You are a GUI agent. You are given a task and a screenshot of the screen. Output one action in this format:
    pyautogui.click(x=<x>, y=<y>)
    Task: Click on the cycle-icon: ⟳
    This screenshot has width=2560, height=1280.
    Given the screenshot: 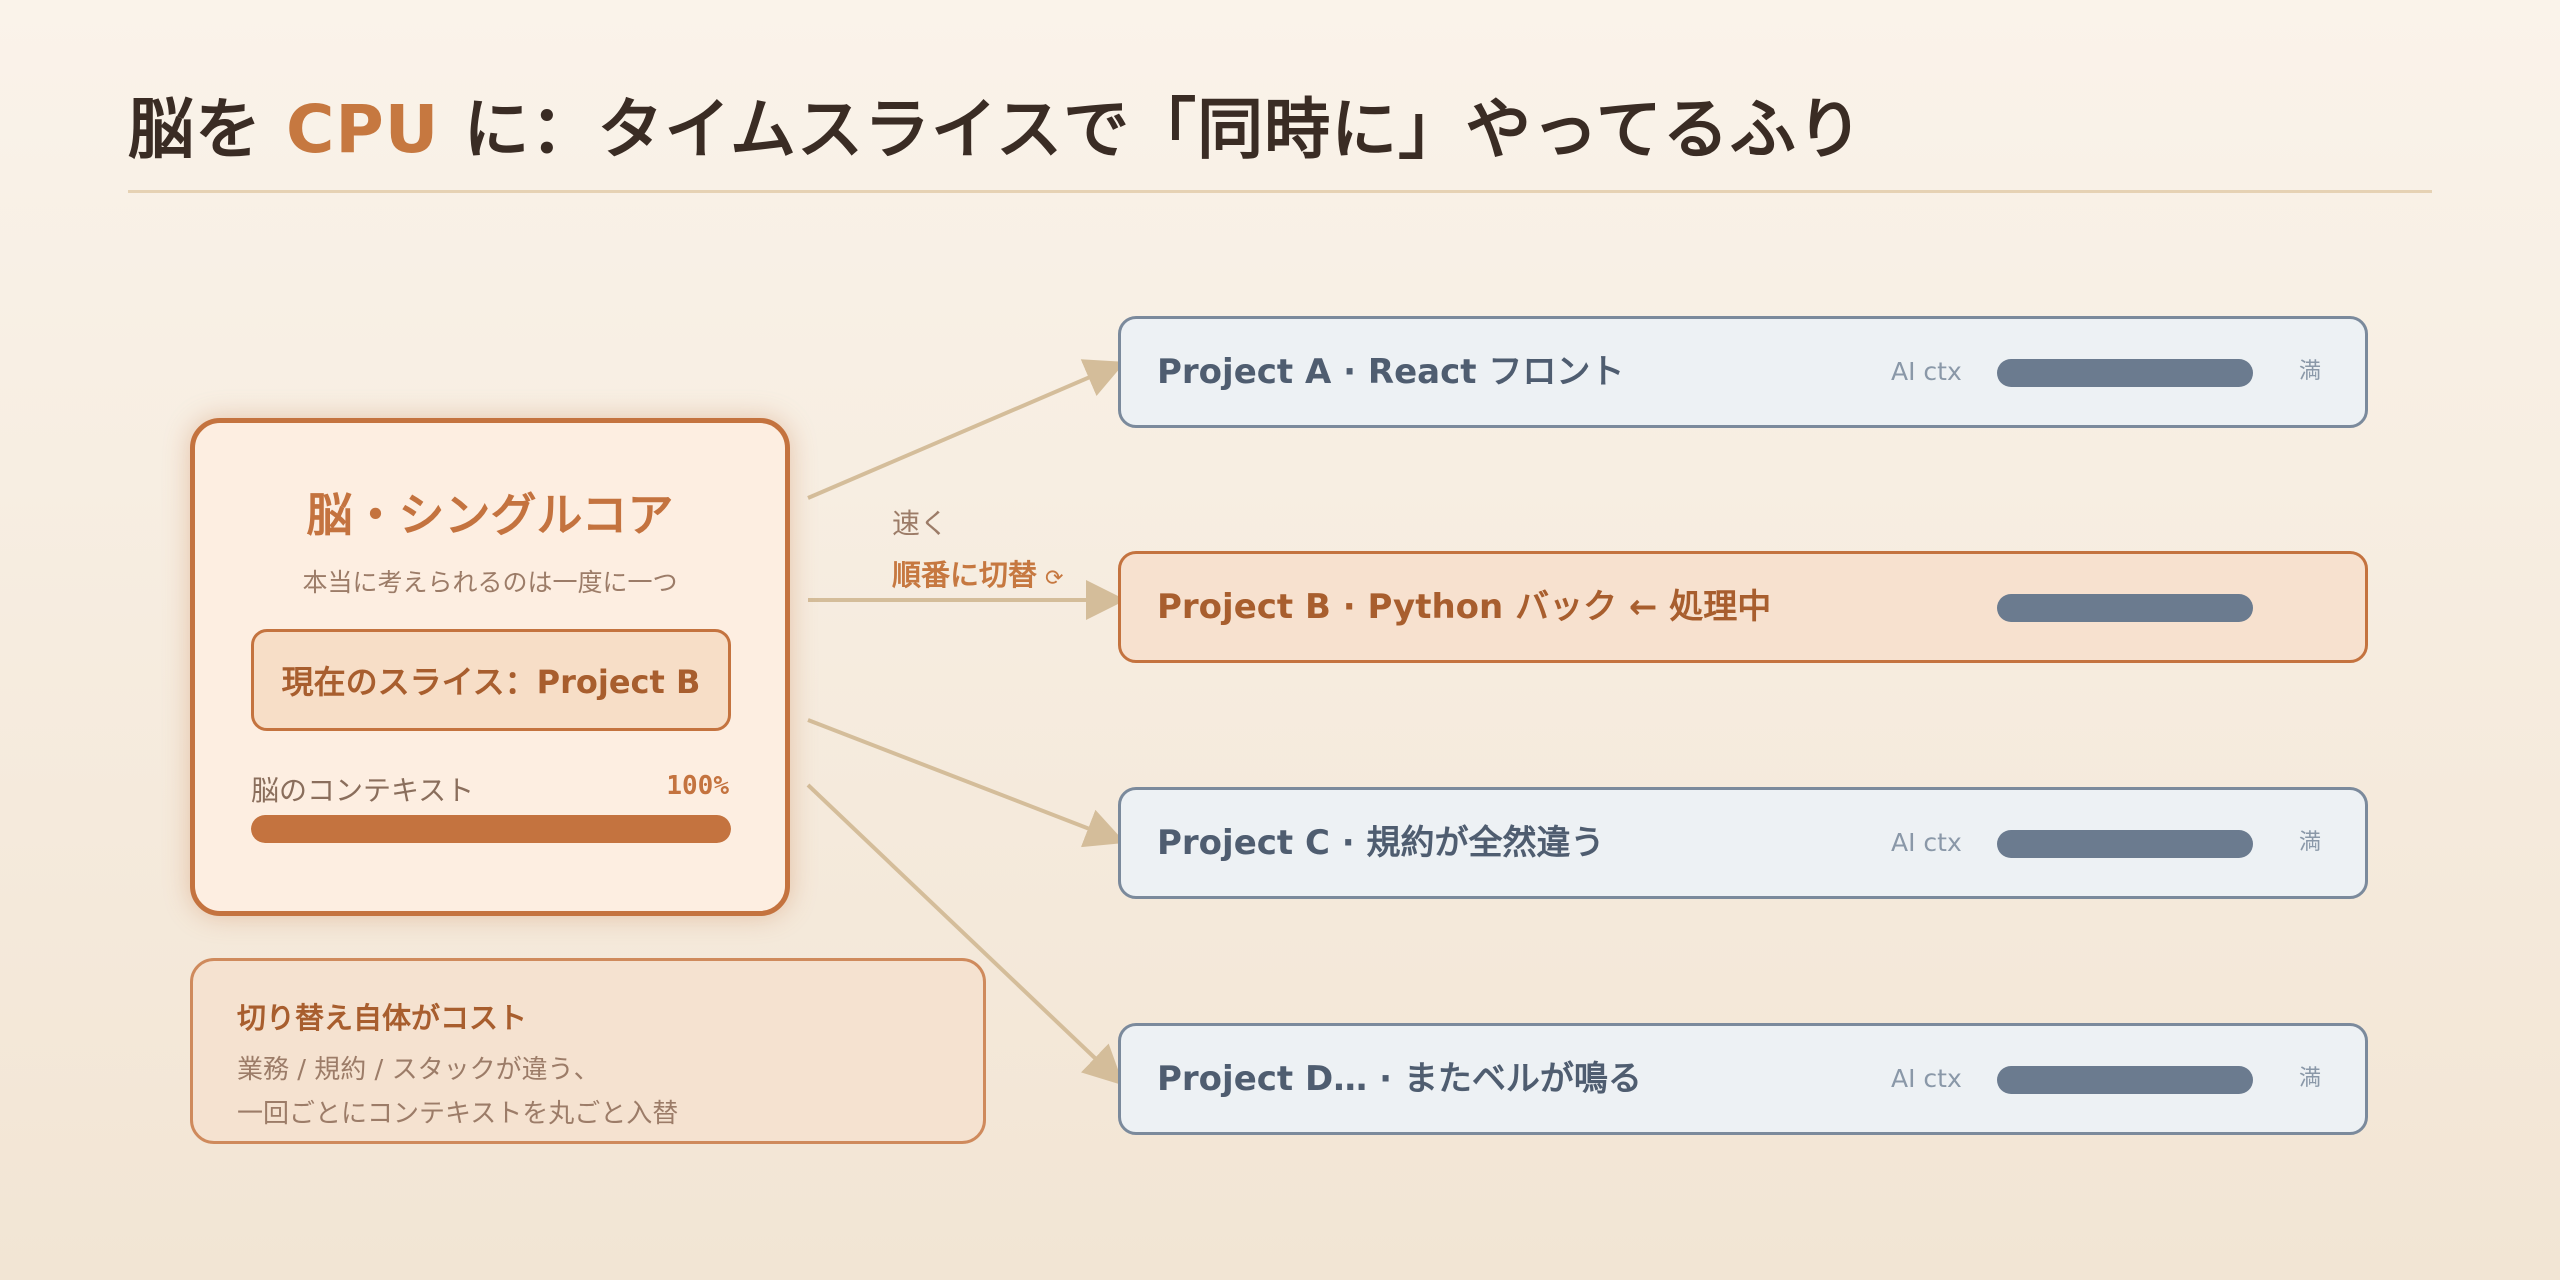 What is the action you would take?
    pyautogui.click(x=1054, y=578)
    